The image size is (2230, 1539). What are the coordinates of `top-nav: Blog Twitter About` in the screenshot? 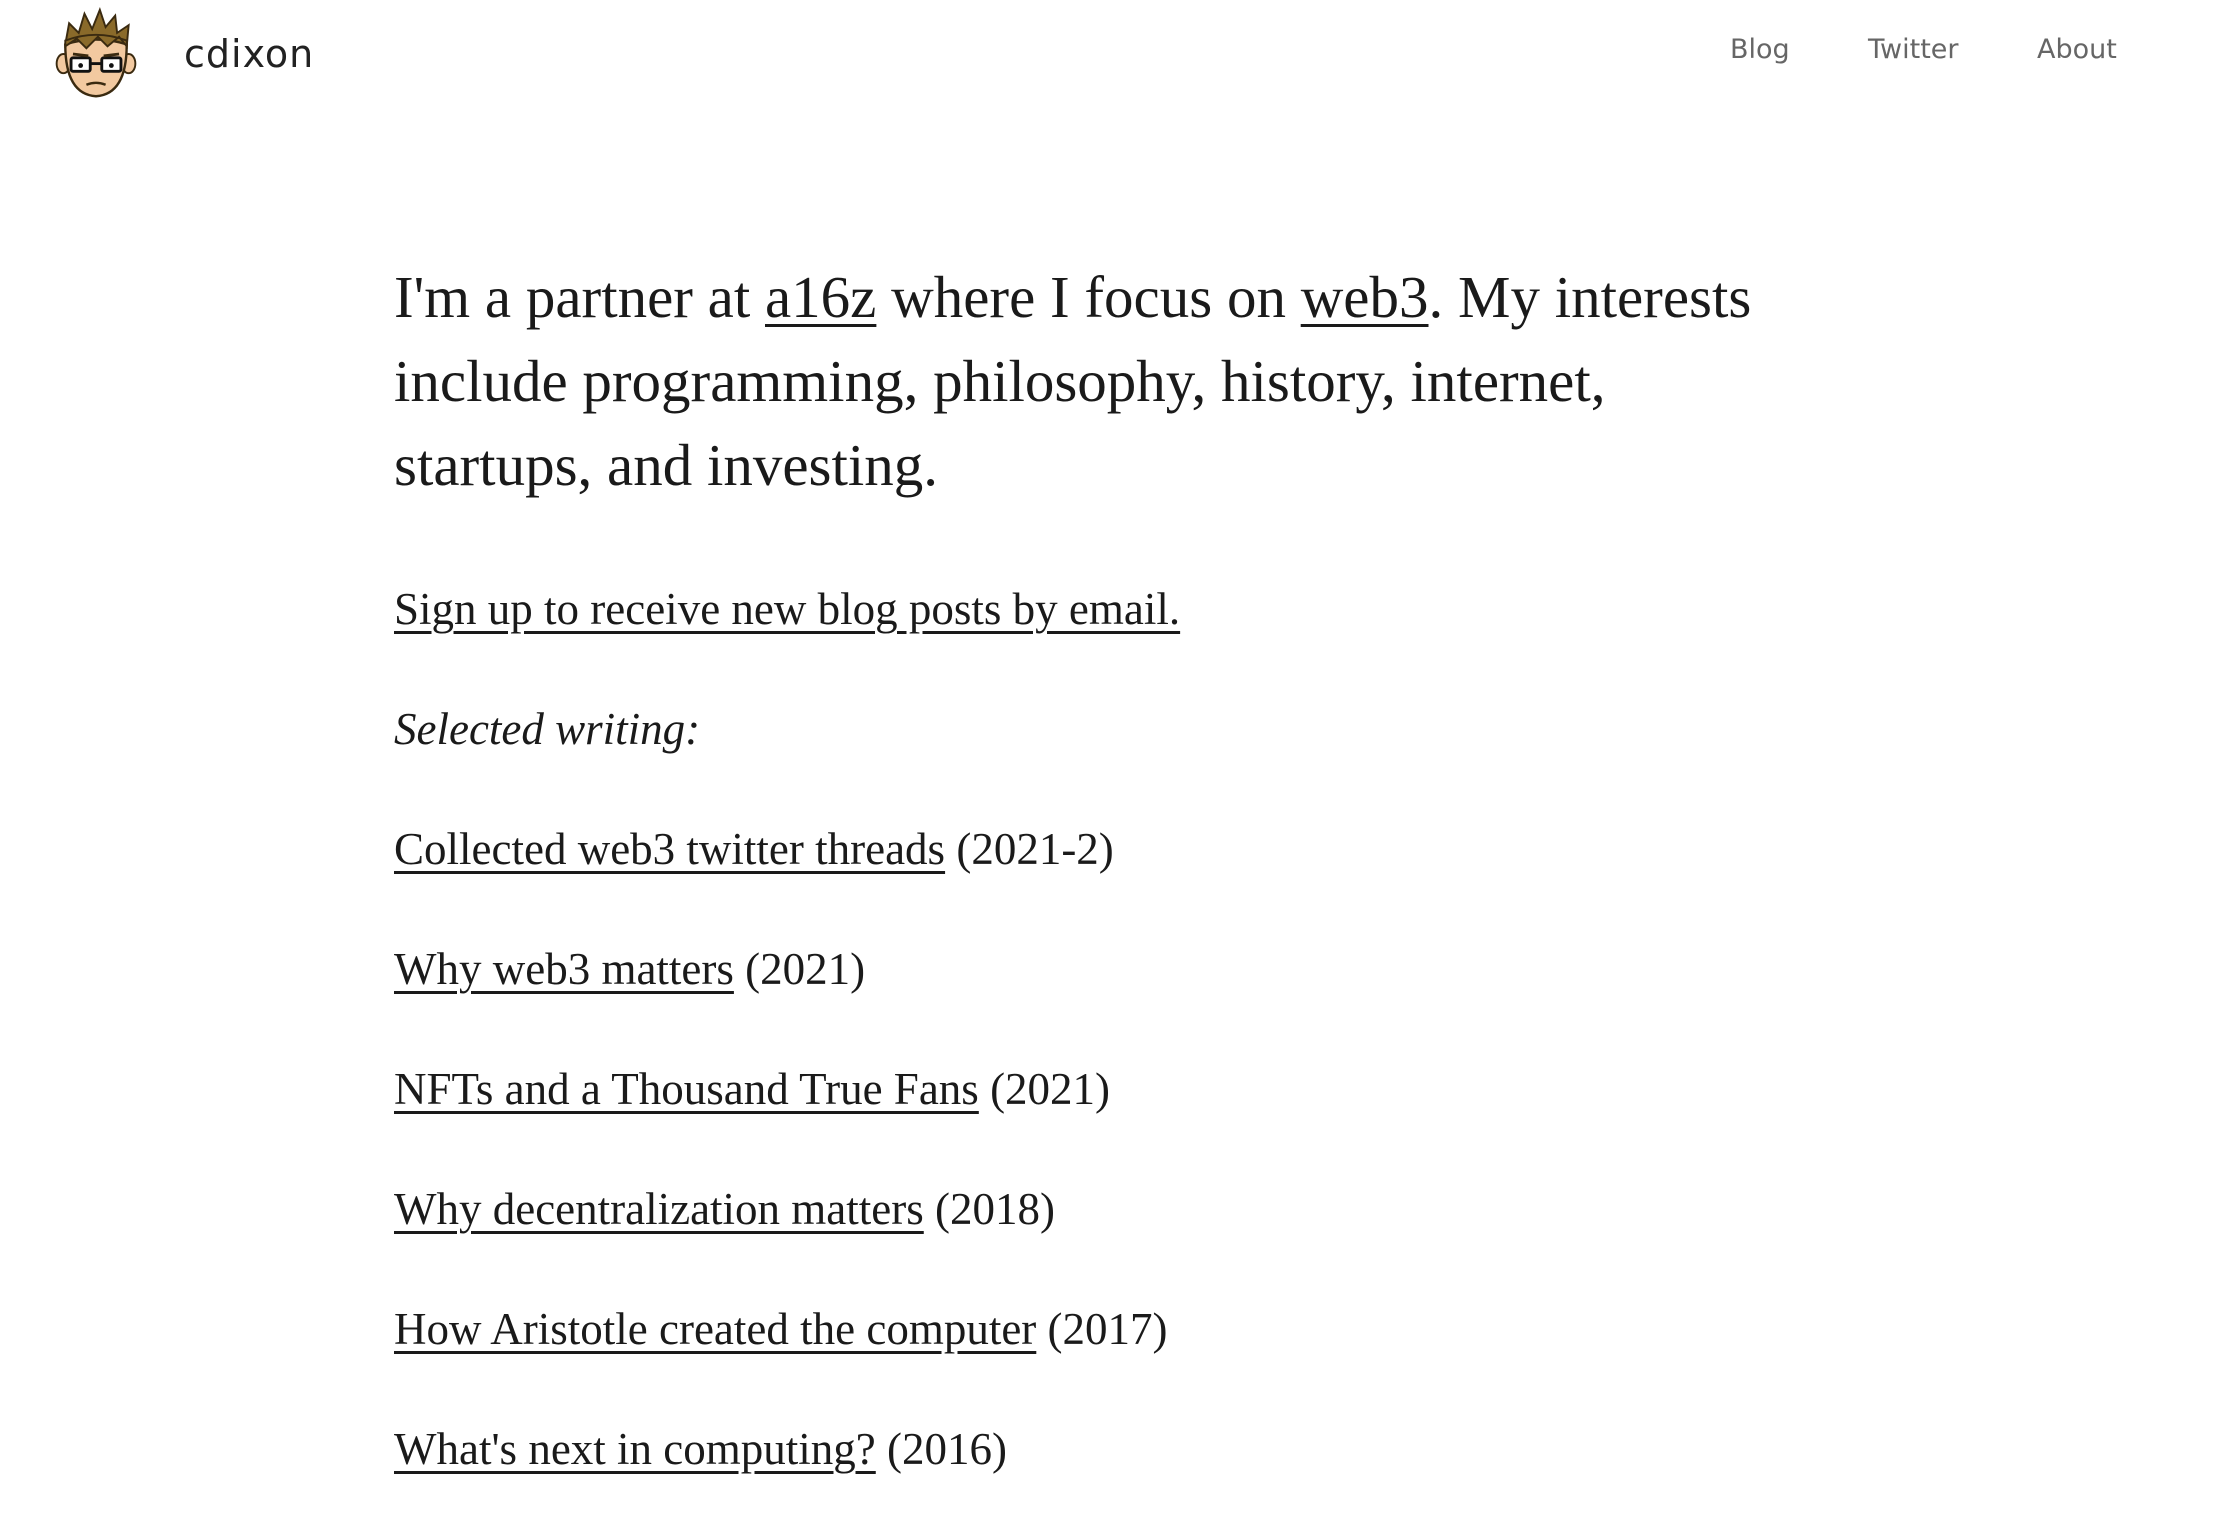 It's located at (1115, 56).